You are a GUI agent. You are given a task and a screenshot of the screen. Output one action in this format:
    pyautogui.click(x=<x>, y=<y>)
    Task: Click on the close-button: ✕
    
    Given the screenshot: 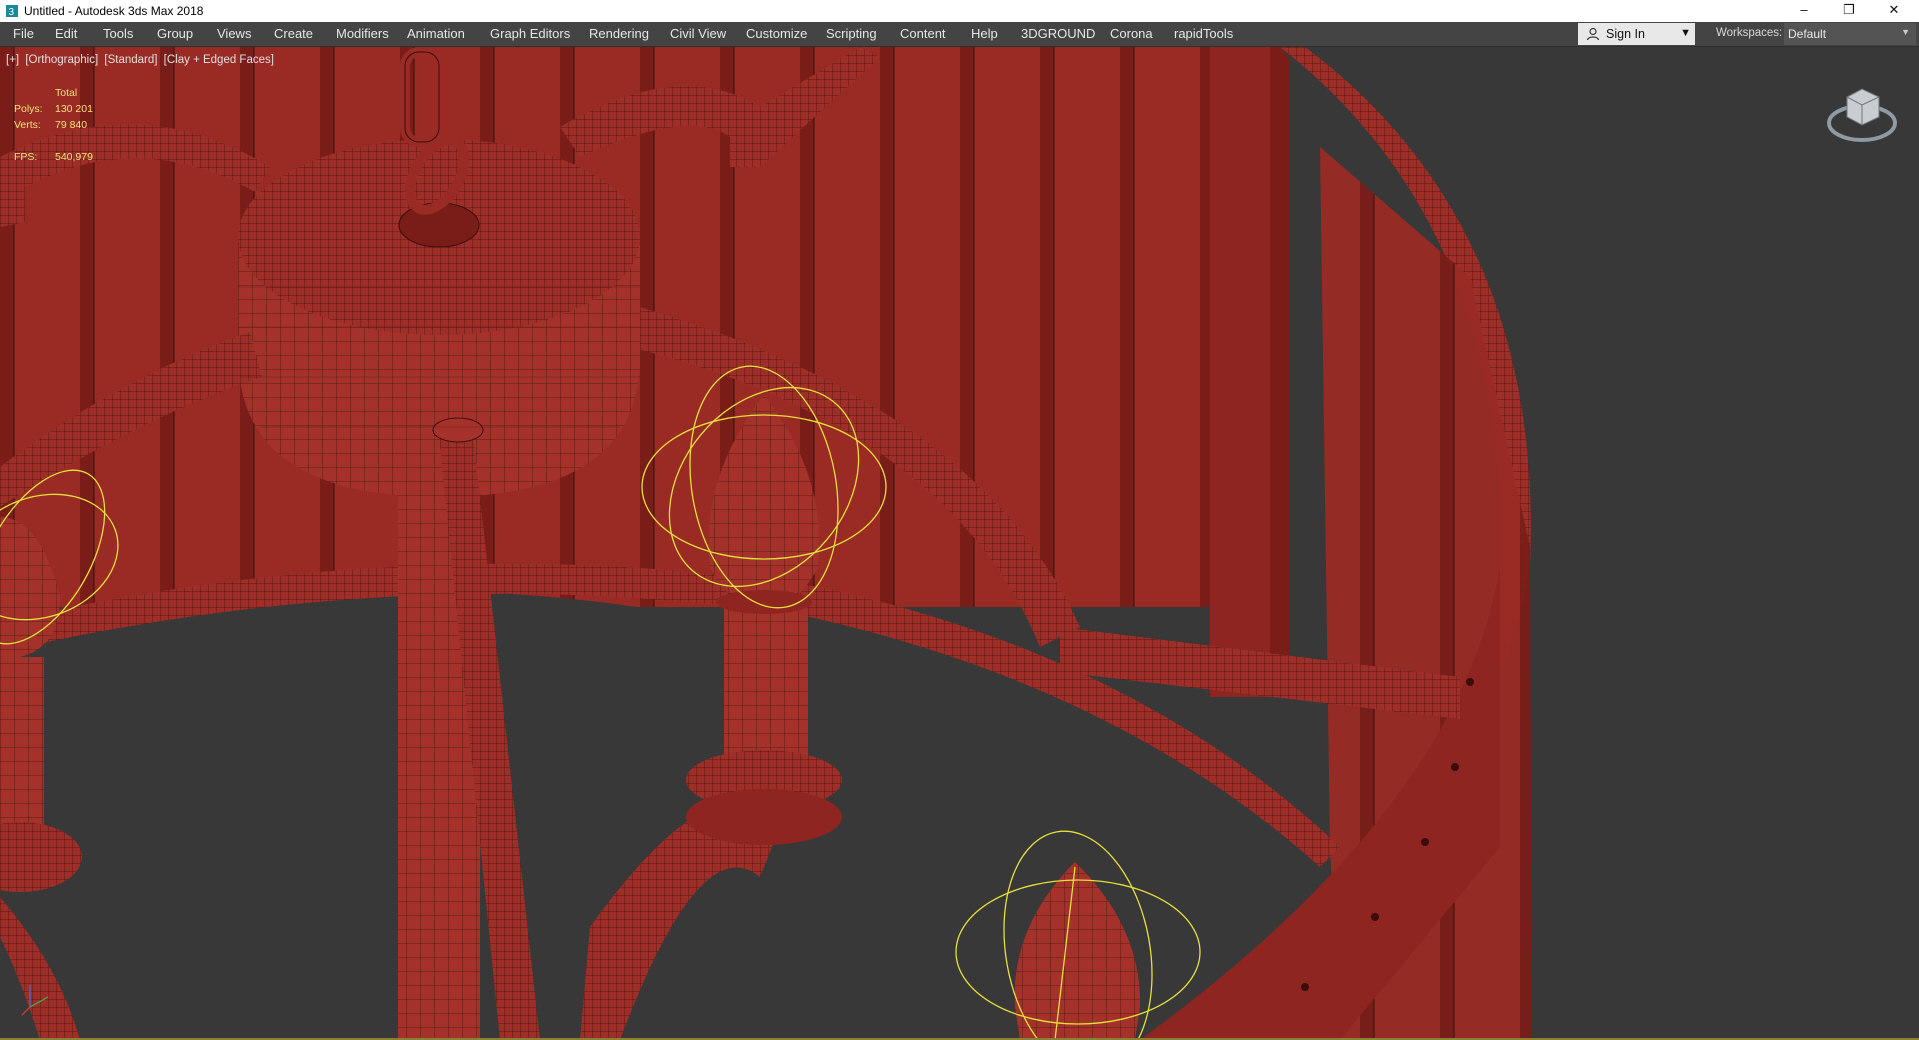 What is the action you would take?
    pyautogui.click(x=1894, y=11)
    